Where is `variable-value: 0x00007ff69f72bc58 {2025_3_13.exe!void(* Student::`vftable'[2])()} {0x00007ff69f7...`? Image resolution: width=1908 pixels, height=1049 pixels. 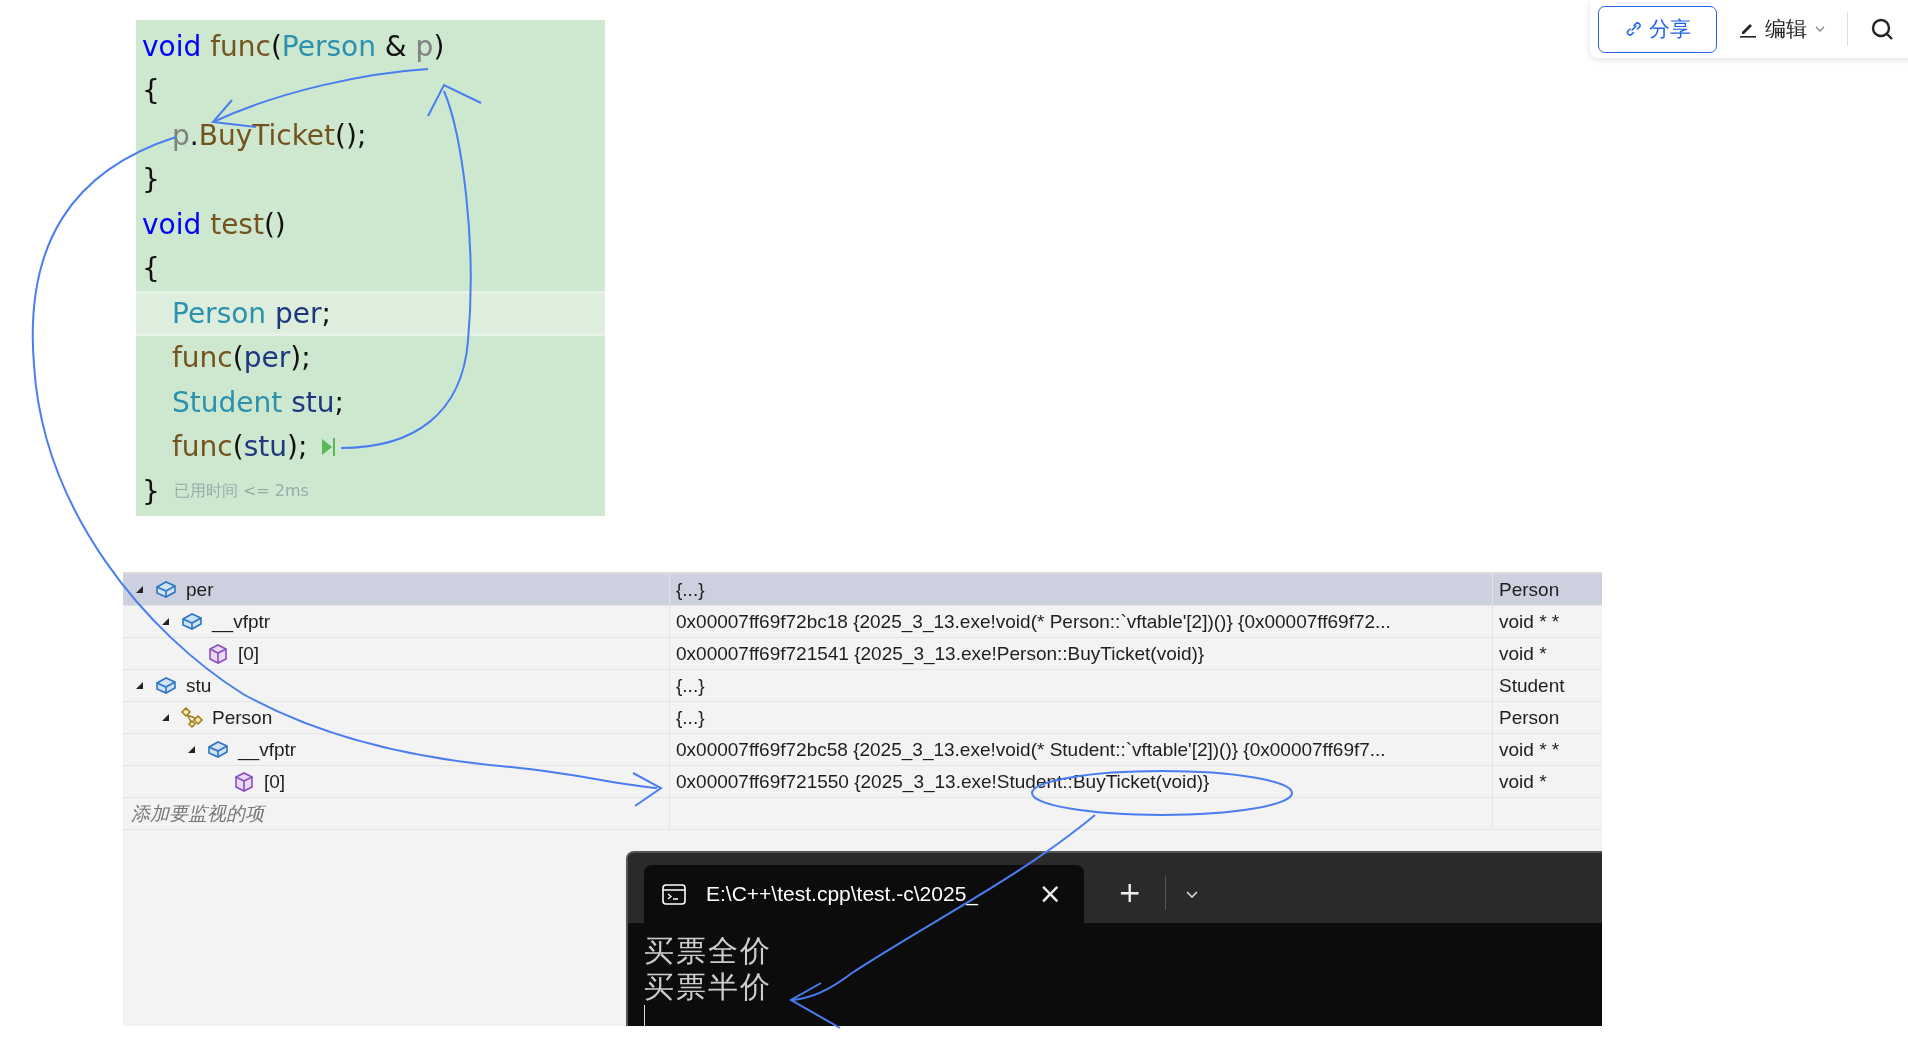
variable-value: 0x00007ff69f72bc58 {2025_3_13.exe!void(* Student::`vftable'[2])()} {0x00007ff69f7... is located at coordinates (1031, 749).